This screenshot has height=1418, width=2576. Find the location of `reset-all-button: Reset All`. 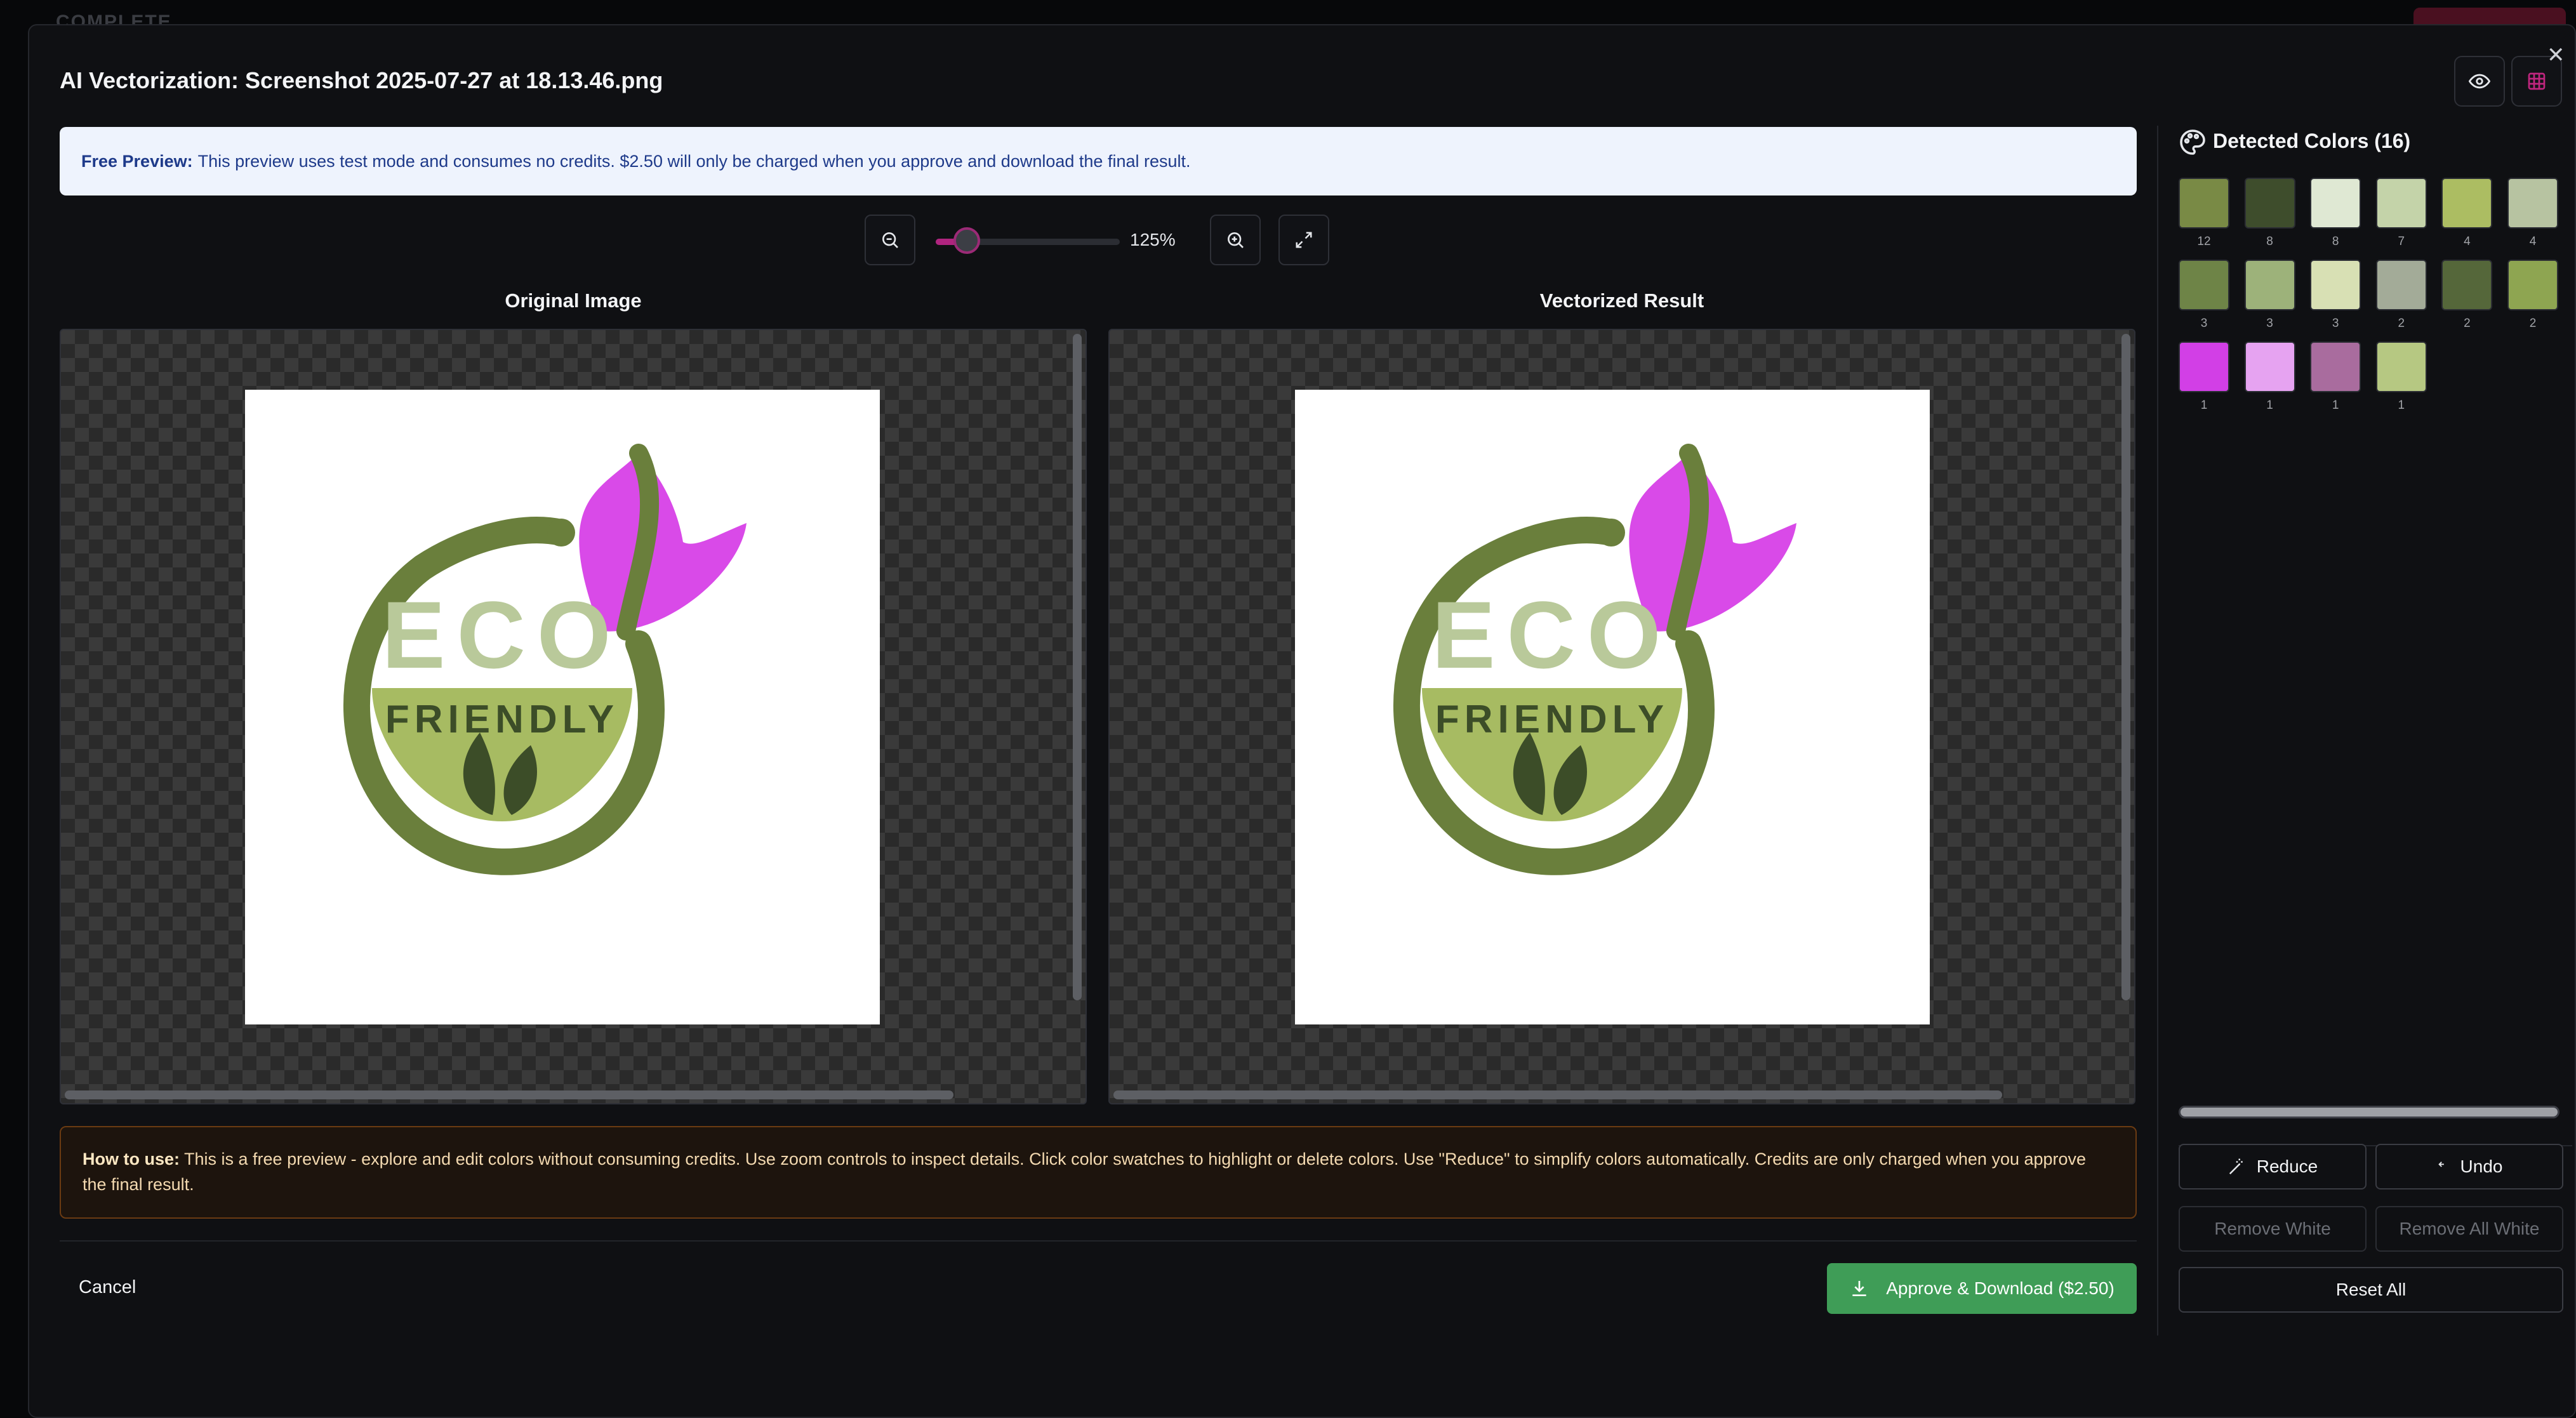

reset-all-button: Reset All is located at coordinates (2371, 1290).